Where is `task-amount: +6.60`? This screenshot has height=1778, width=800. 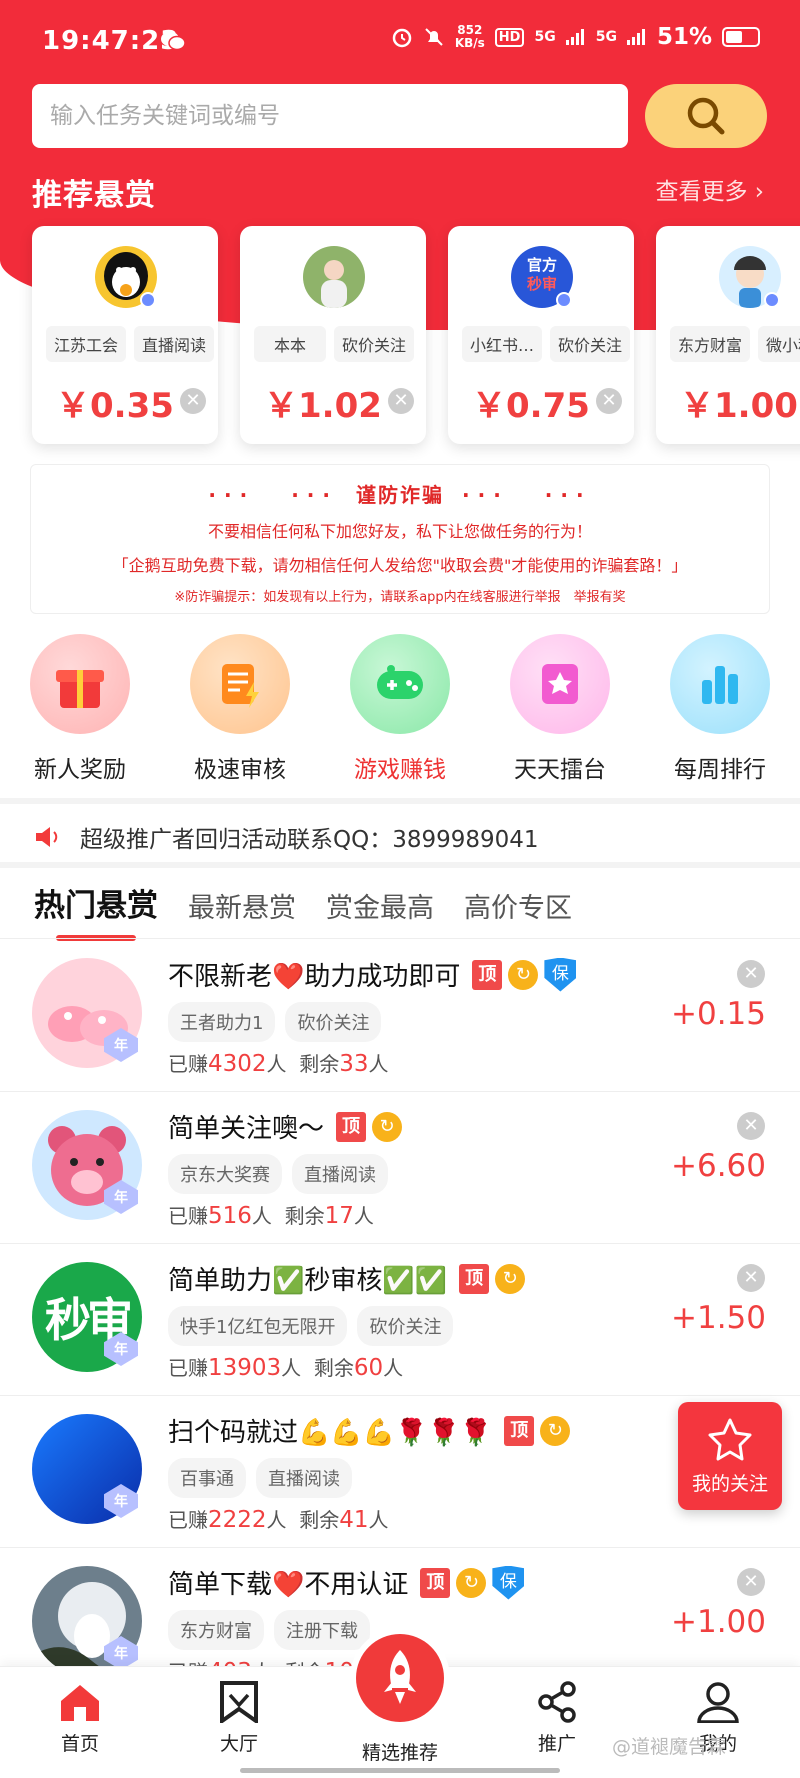
task-amount: +6.60 is located at coordinates (718, 1166).